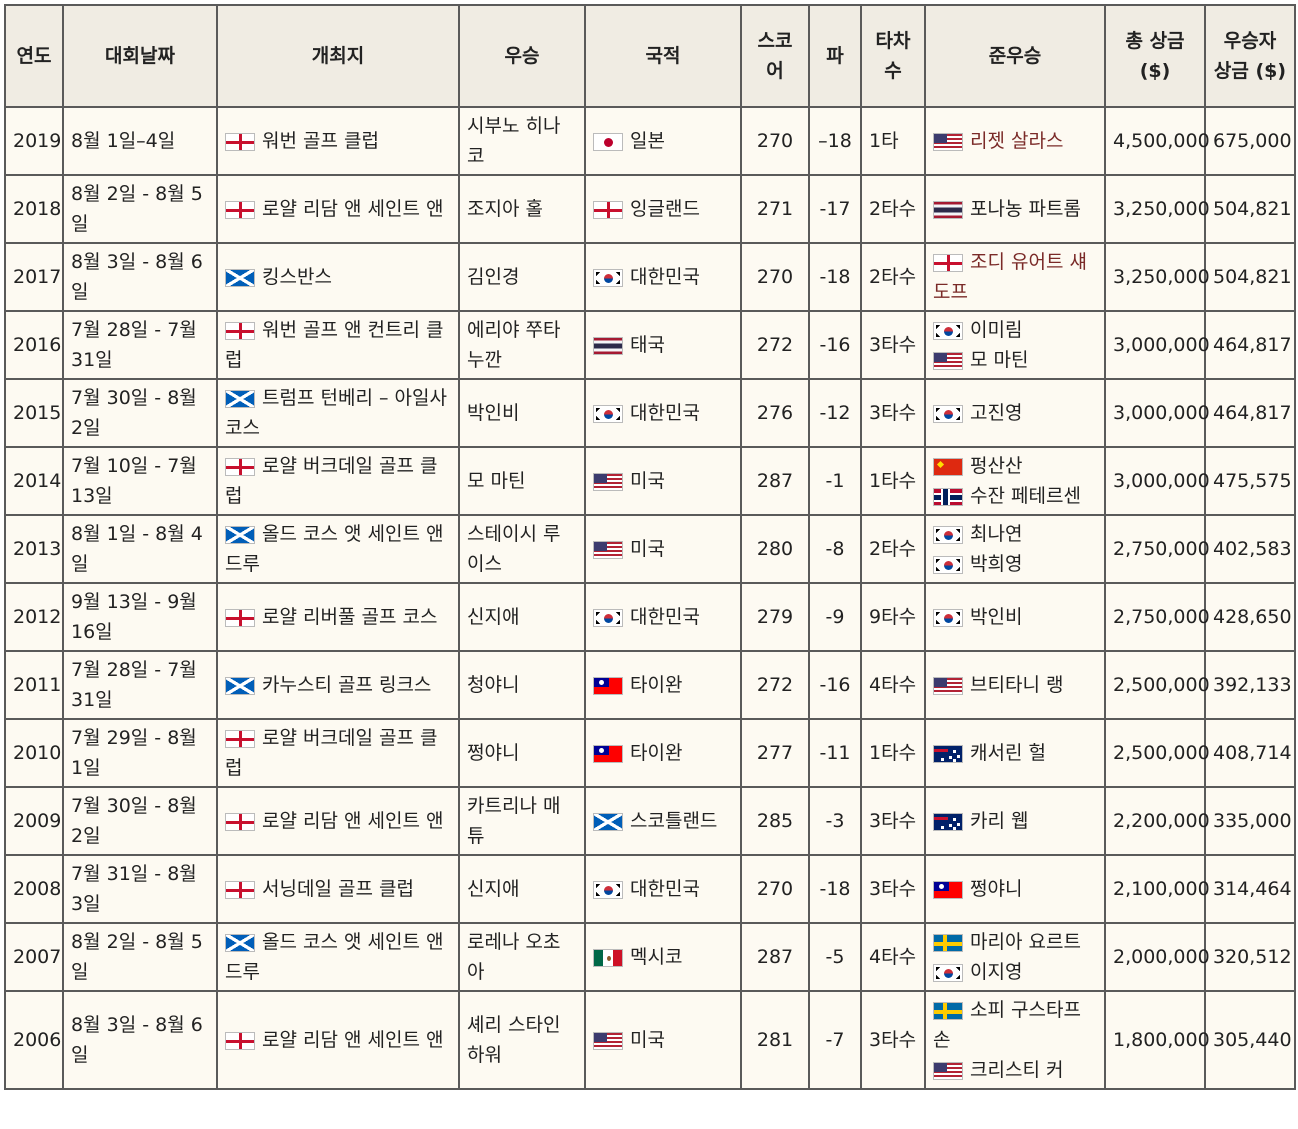 The width and height of the screenshot is (1298, 1129). I want to click on nation-link: 일본, so click(647, 141).